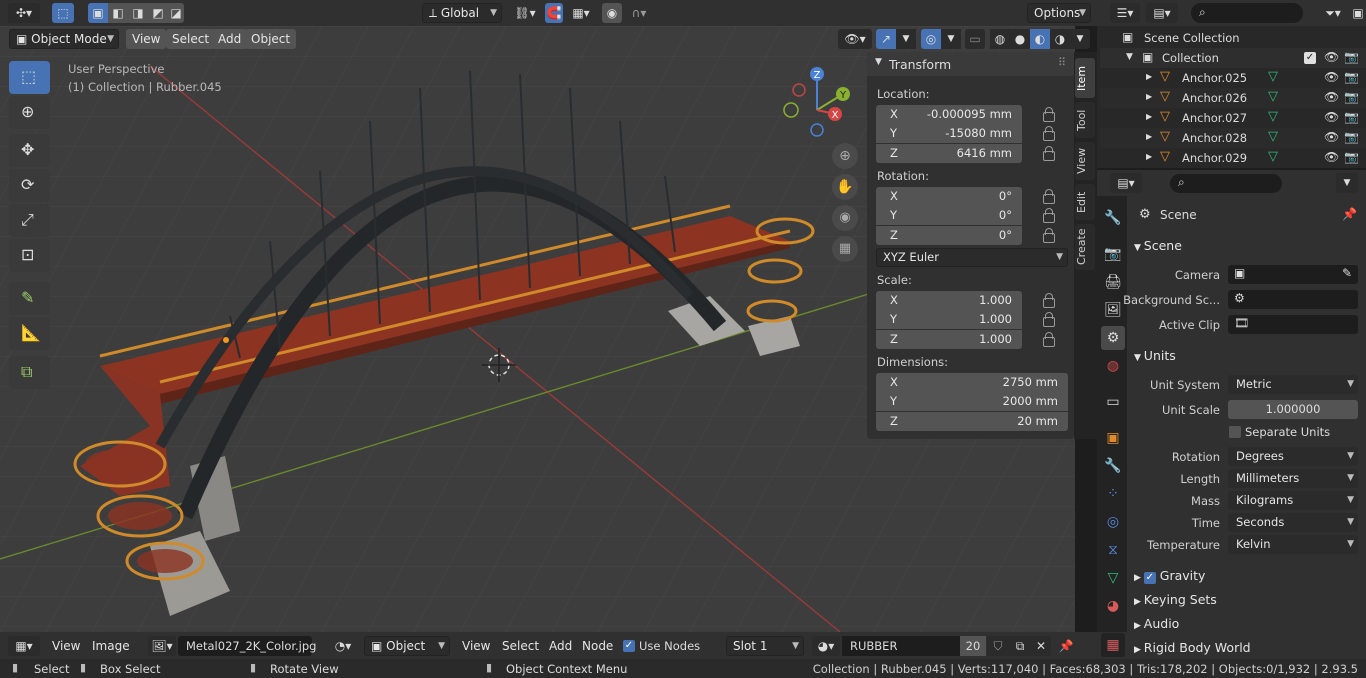 This screenshot has height=678, width=1366. Describe the element at coordinates (1192, 647) in the screenshot. I see `rigid-body-panel-header: ▶ Rigid Body World` at that location.